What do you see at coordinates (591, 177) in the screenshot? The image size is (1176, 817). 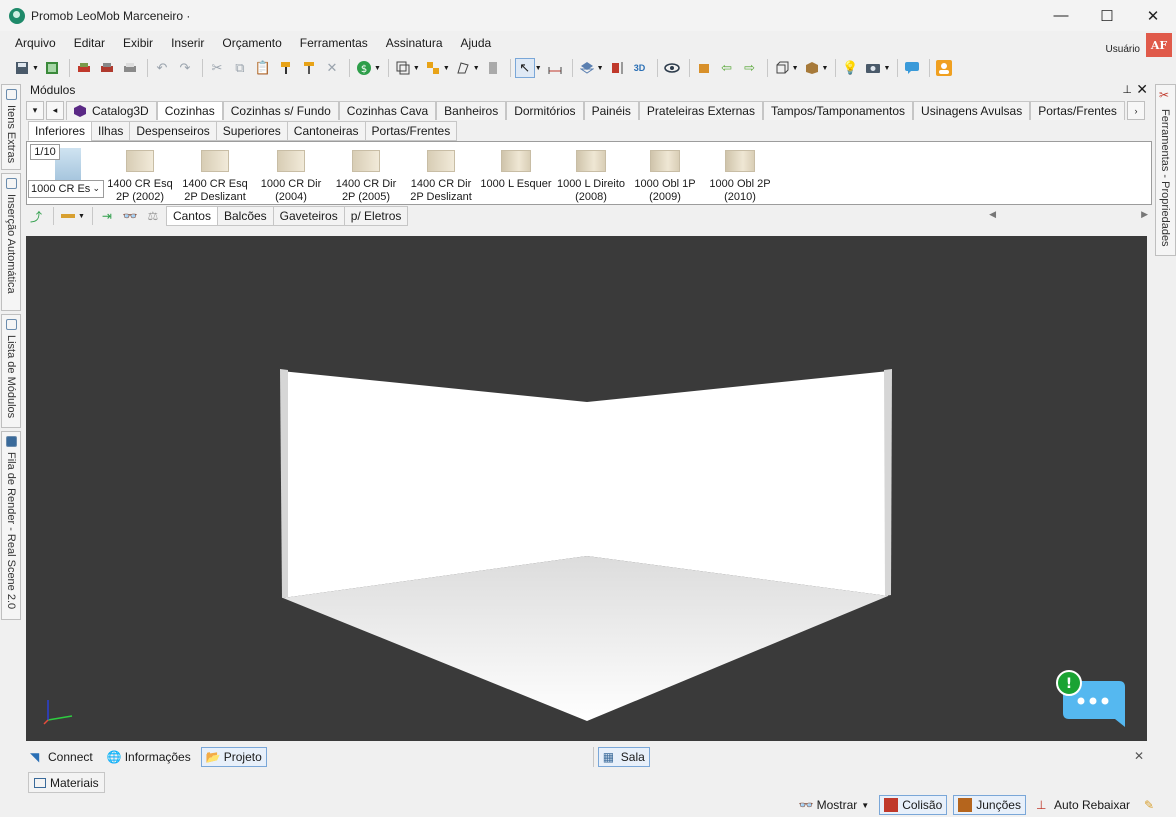 I see `module-item: 1000 L Direito (2008)` at bounding box center [591, 177].